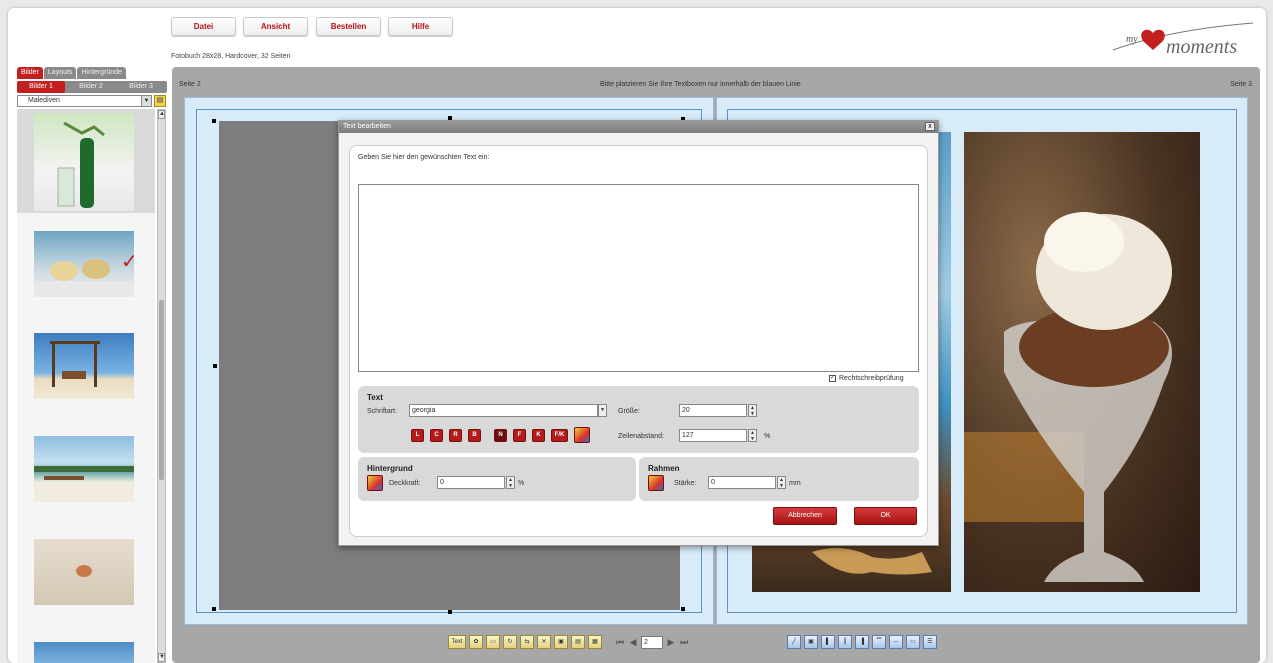 Image resolution: width=1273 pixels, height=663 pixels. What do you see at coordinates (811, 642) in the screenshot?
I see `frame-icon: ▣` at bounding box center [811, 642].